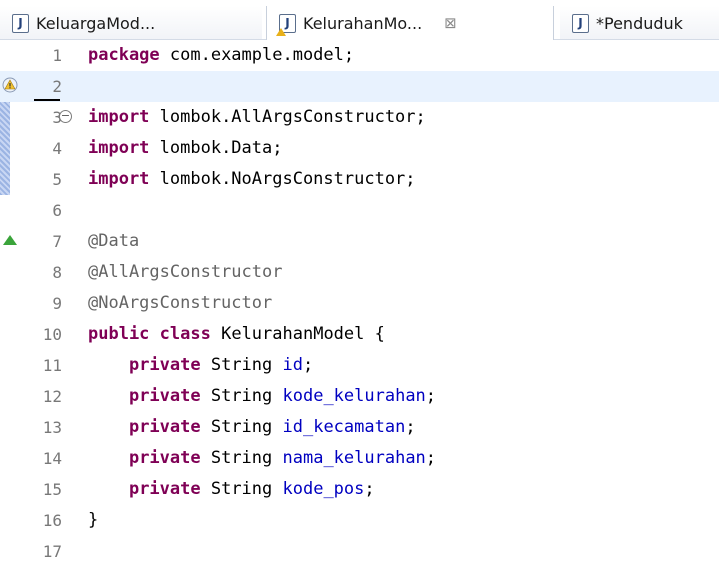 This screenshot has width=719, height=563. I want to click on gutter: 16, so click(40, 520).